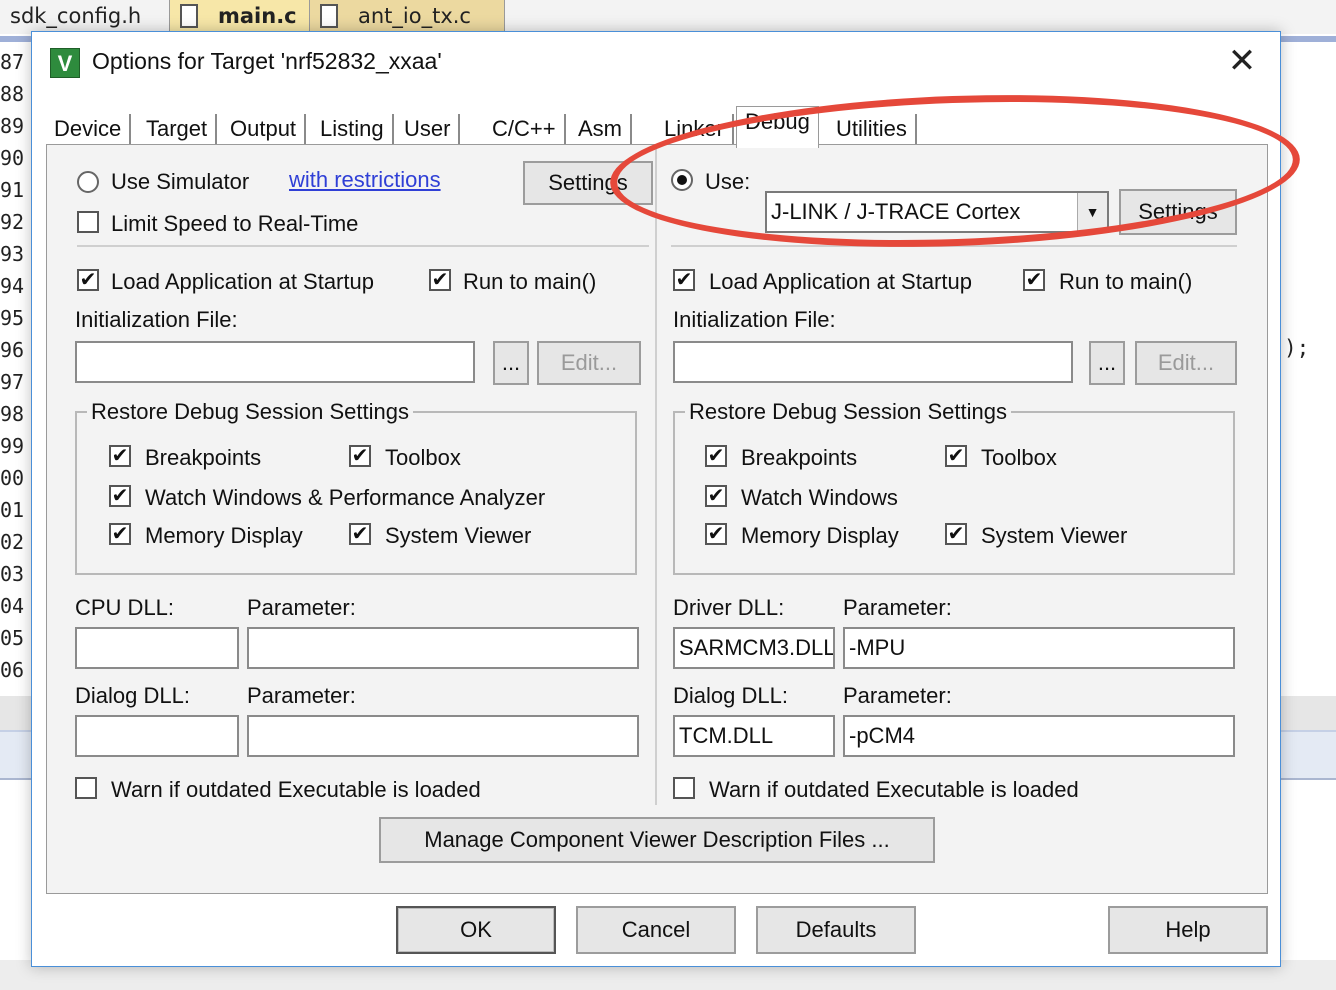 The width and height of the screenshot is (1336, 990). What do you see at coordinates (189, 16) in the screenshot?
I see `file-icon` at bounding box center [189, 16].